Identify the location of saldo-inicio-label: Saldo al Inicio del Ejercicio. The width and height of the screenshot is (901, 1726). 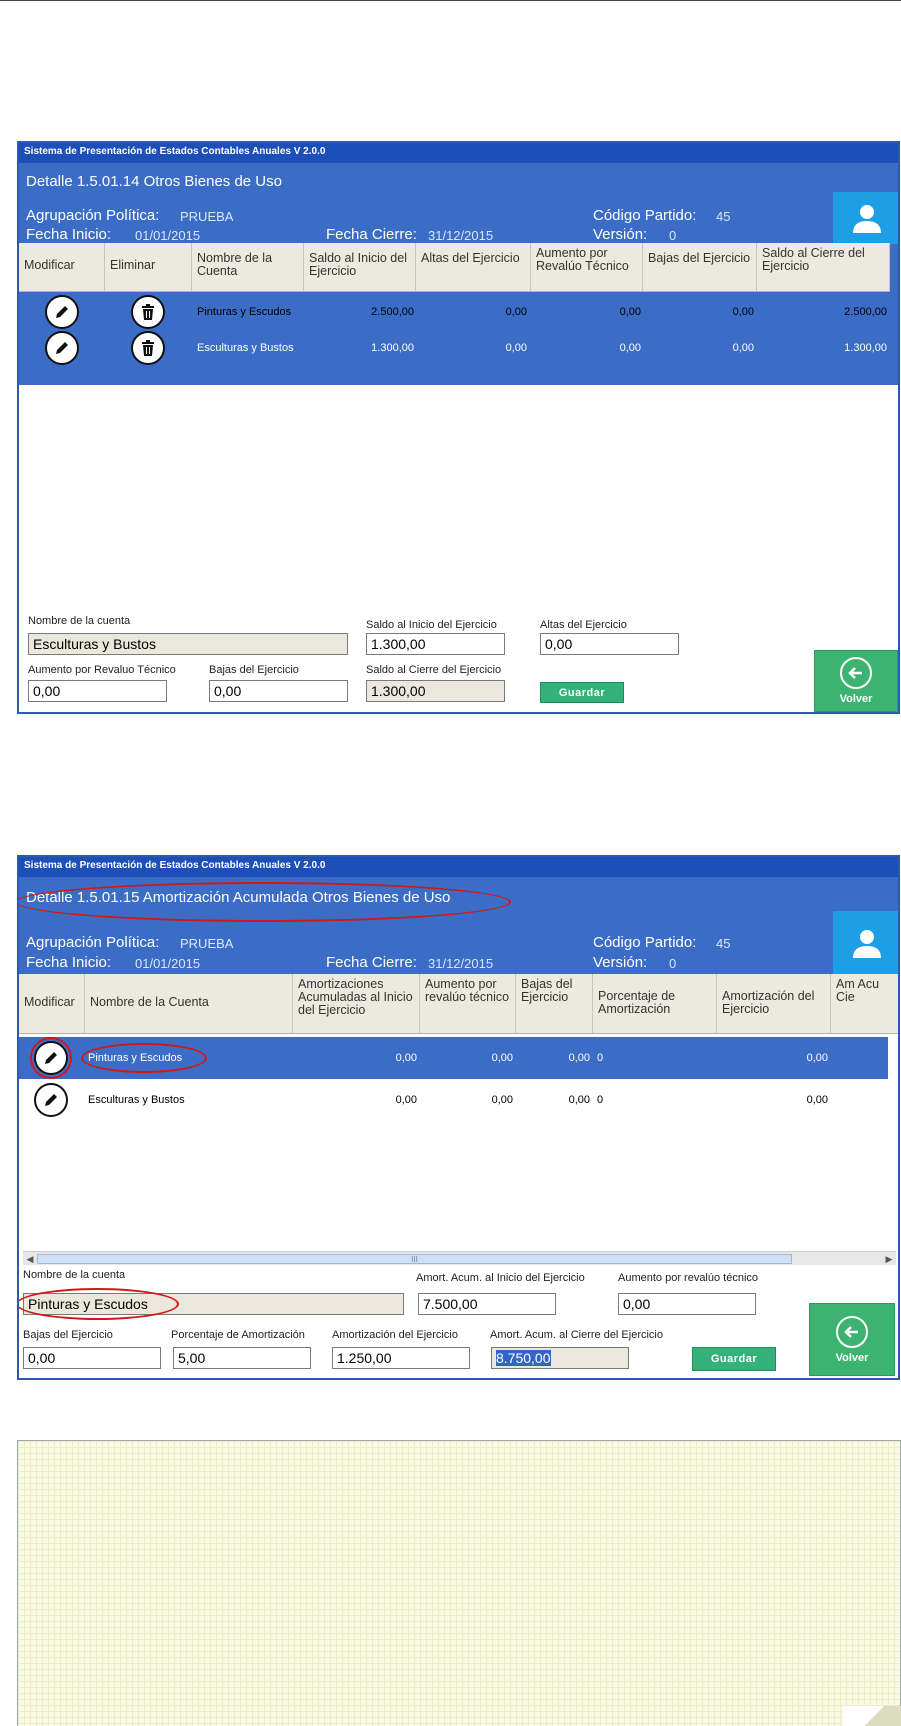
(431, 625).